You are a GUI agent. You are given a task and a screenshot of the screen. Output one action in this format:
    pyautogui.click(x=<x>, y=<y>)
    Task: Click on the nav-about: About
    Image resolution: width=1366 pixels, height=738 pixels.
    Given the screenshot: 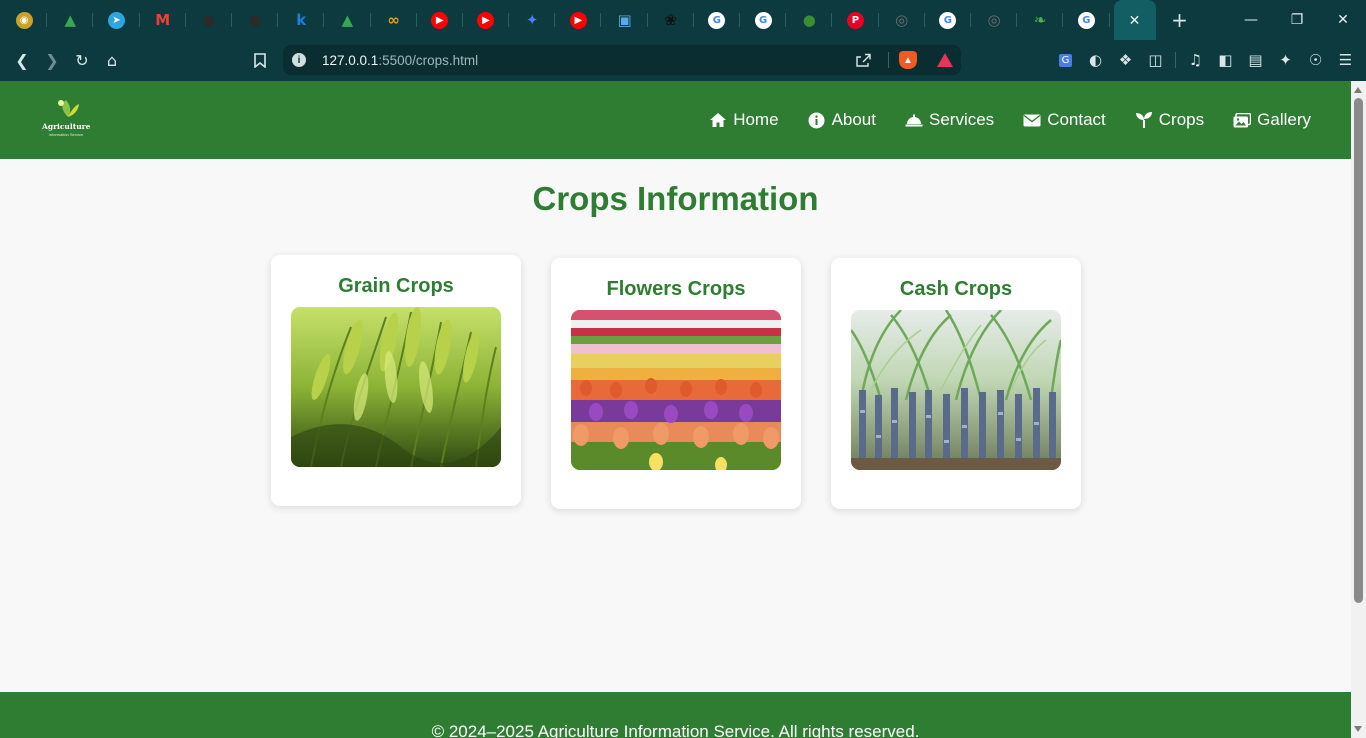 What is the action you would take?
    pyautogui.click(x=842, y=120)
    